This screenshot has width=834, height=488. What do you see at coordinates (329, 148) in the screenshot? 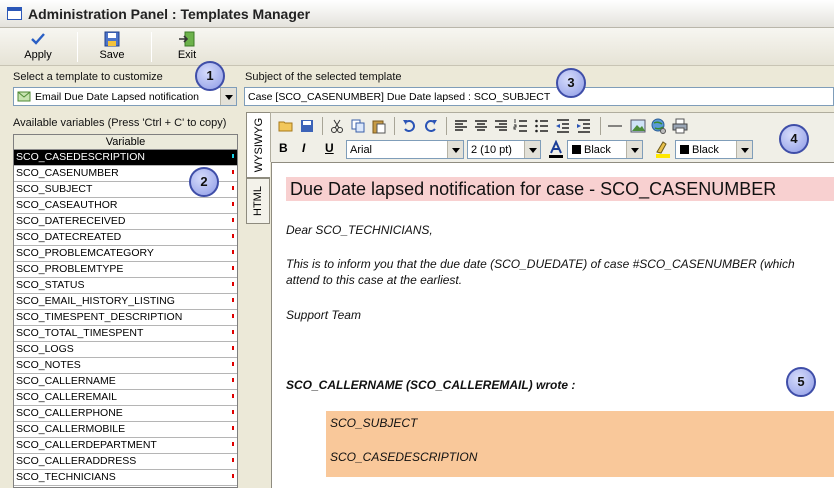
I see `underline-button: U` at bounding box center [329, 148].